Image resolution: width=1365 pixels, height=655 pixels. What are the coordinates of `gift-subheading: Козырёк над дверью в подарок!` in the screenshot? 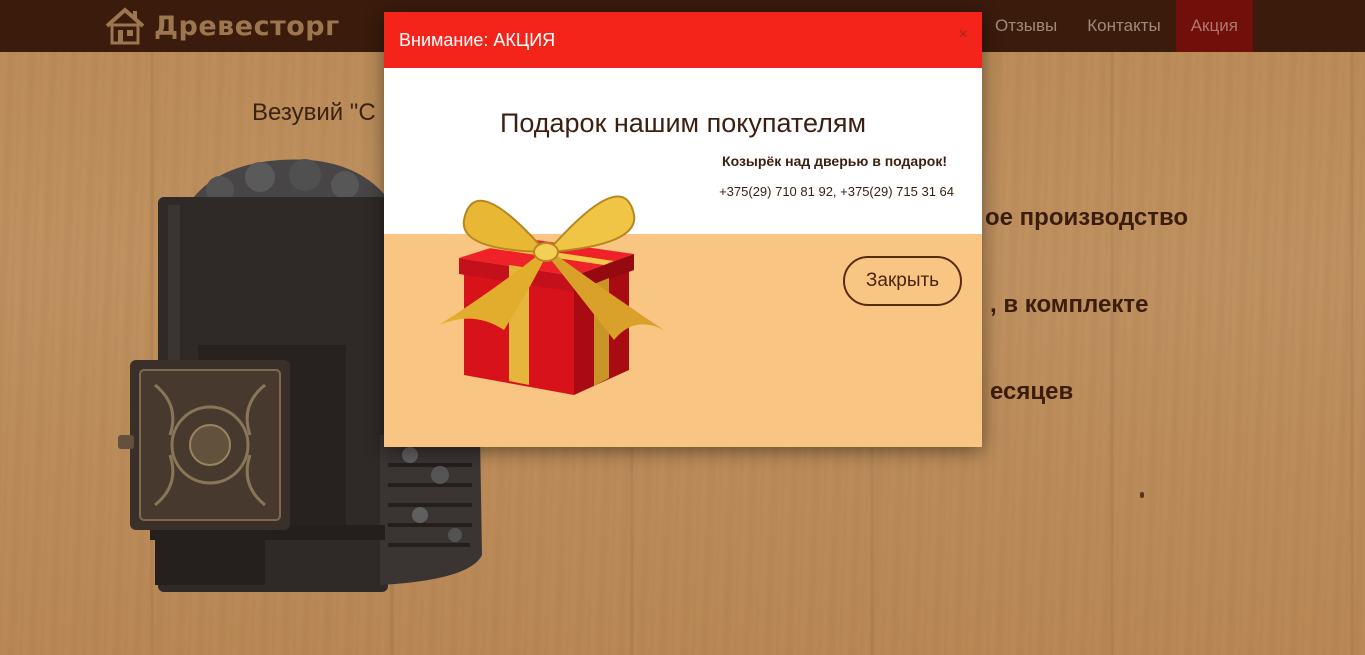 It's located at (834, 161).